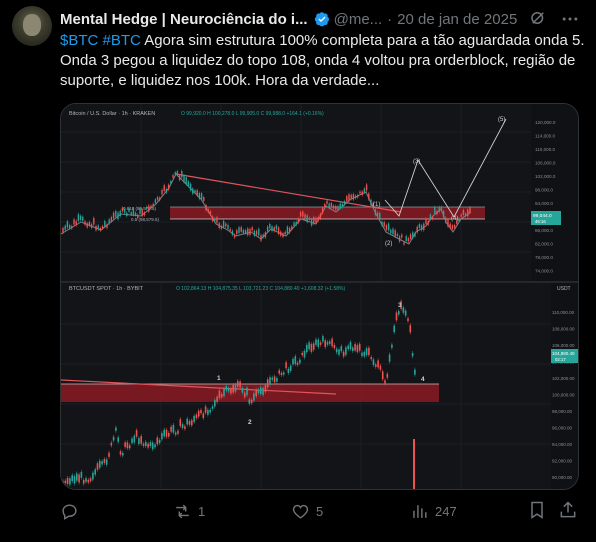  What do you see at coordinates (568, 510) in the screenshot?
I see `share-icon` at bounding box center [568, 510].